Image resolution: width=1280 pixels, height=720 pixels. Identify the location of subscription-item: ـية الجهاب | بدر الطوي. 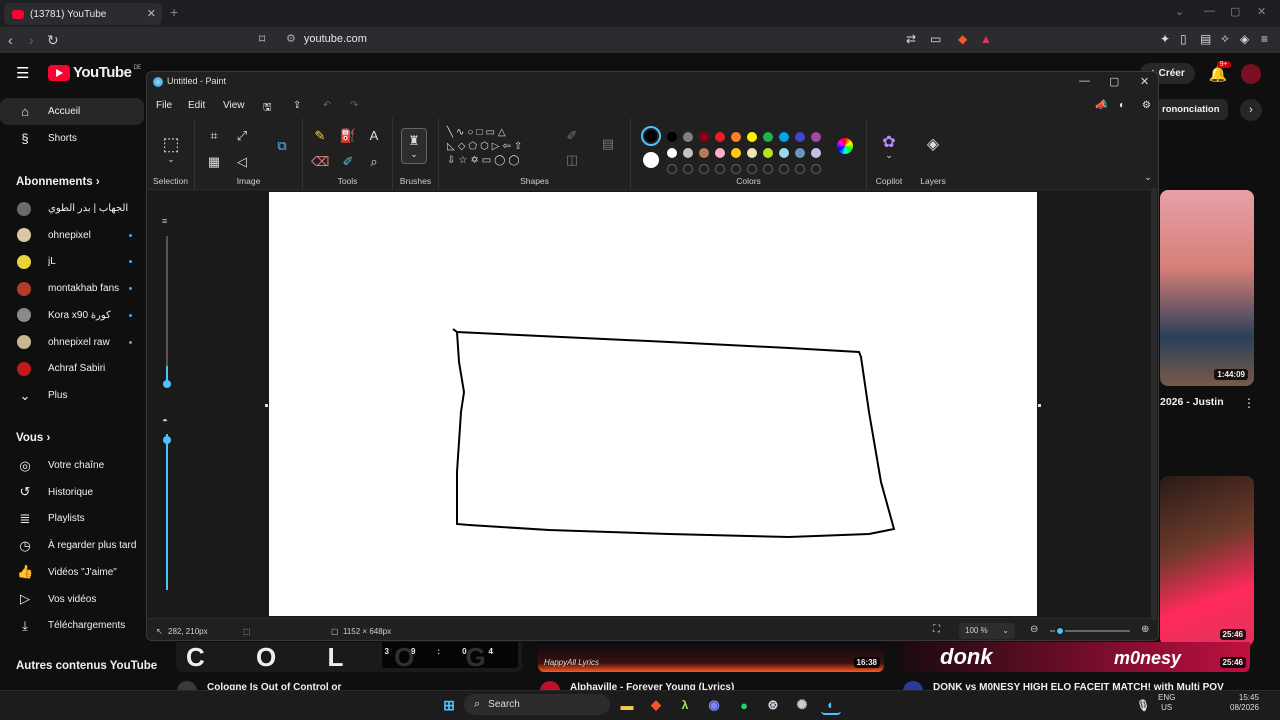
(72, 208).